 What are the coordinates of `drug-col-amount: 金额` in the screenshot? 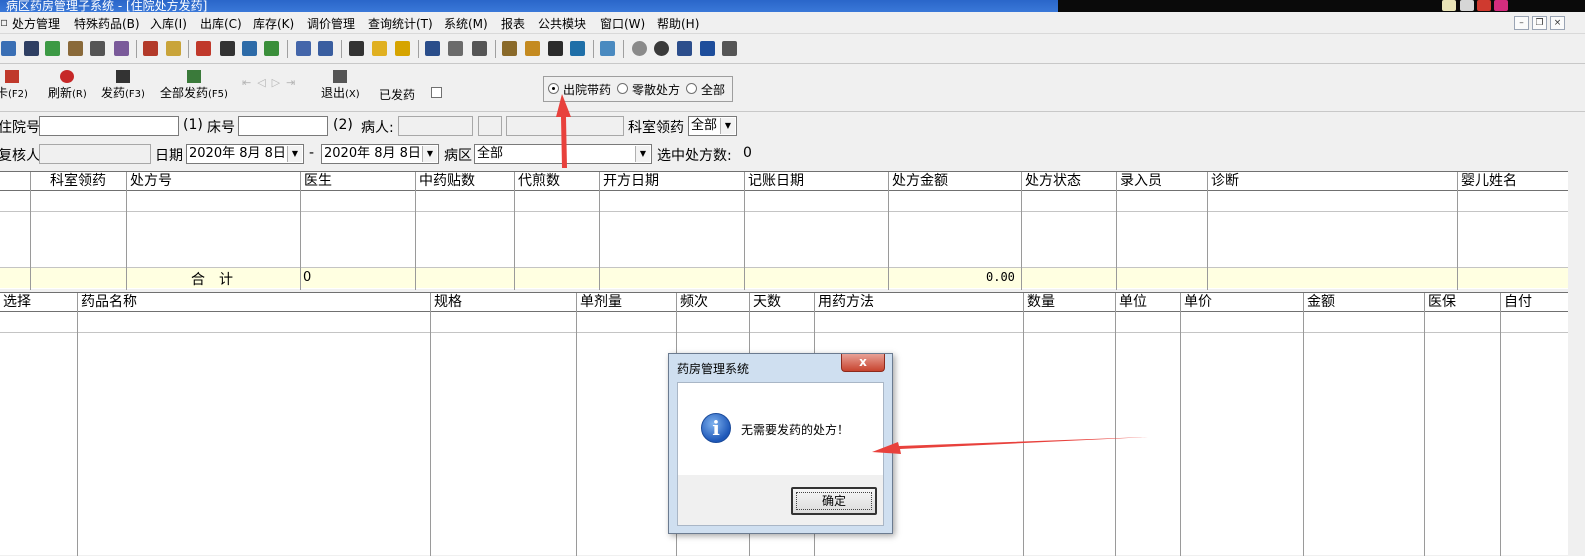 It's located at (1319, 302).